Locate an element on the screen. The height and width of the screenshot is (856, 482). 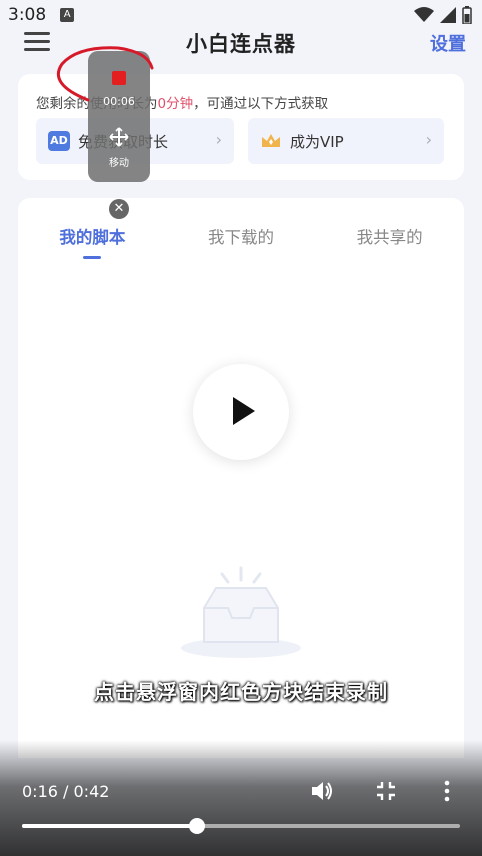
video-caption: 点击悬浮窗内红色方块结束录制 is located at coordinates (241, 692).